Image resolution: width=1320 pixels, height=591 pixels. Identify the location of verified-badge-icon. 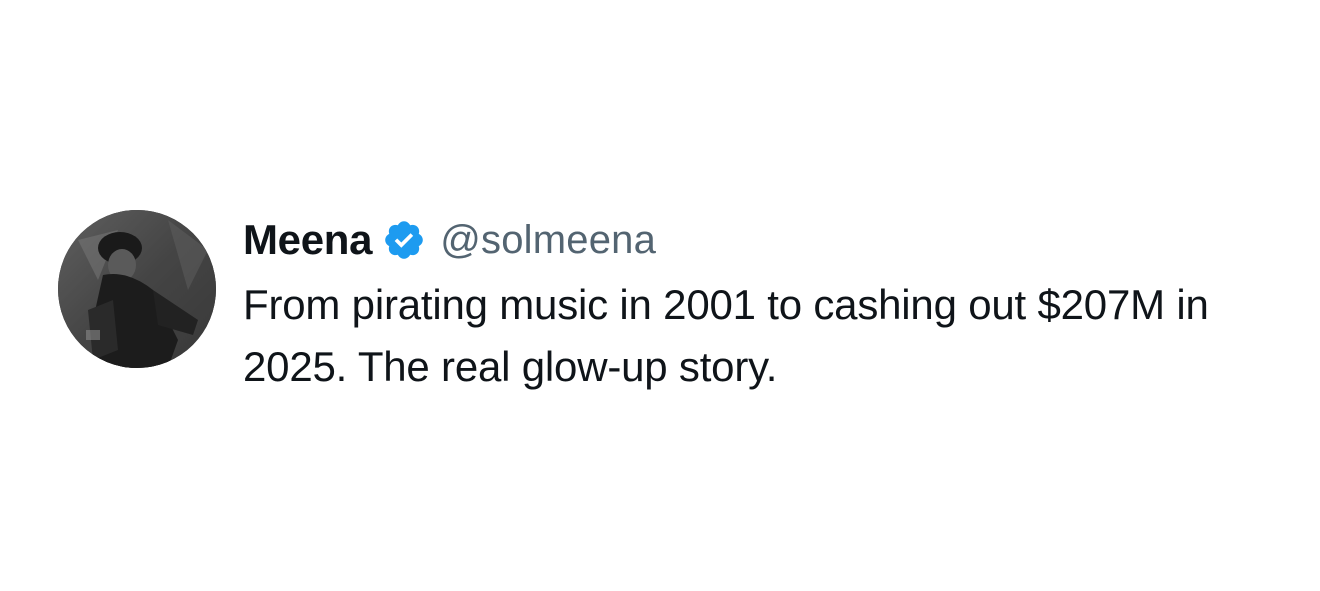
(404, 240).